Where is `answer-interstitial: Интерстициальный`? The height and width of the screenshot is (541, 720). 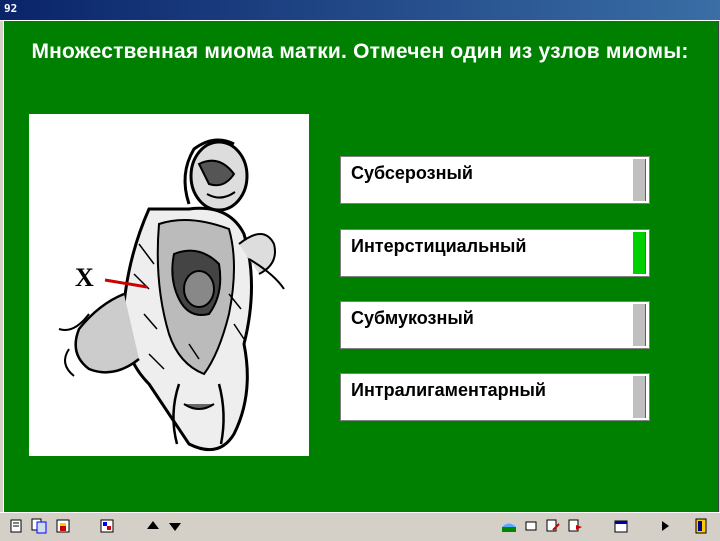
answer-interstitial: Интерстициальный is located at coordinates (495, 253).